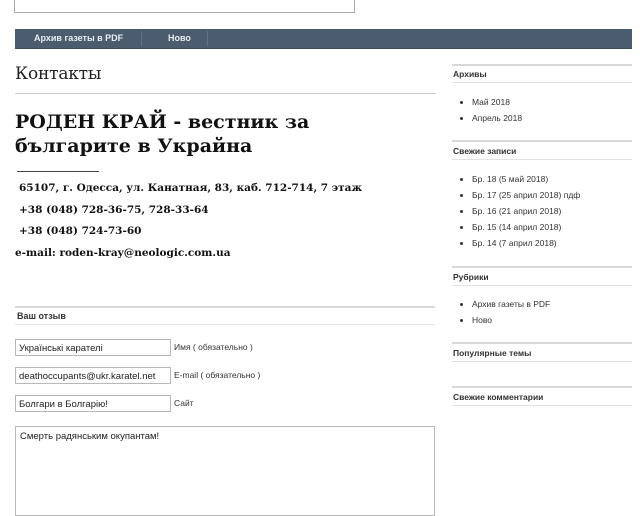  Describe the element at coordinates (225, 93) in the screenshot. I see `title-divider` at that location.